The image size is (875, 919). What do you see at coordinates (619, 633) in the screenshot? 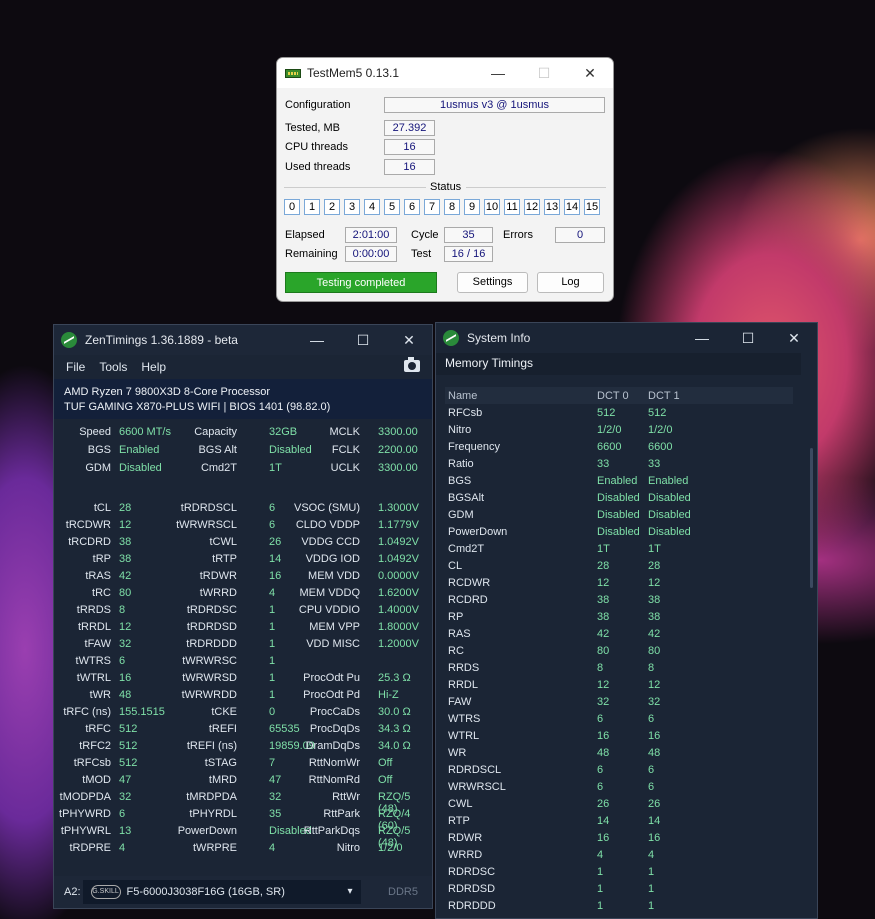
I see `table-row: RAS 42 42` at bounding box center [619, 633].